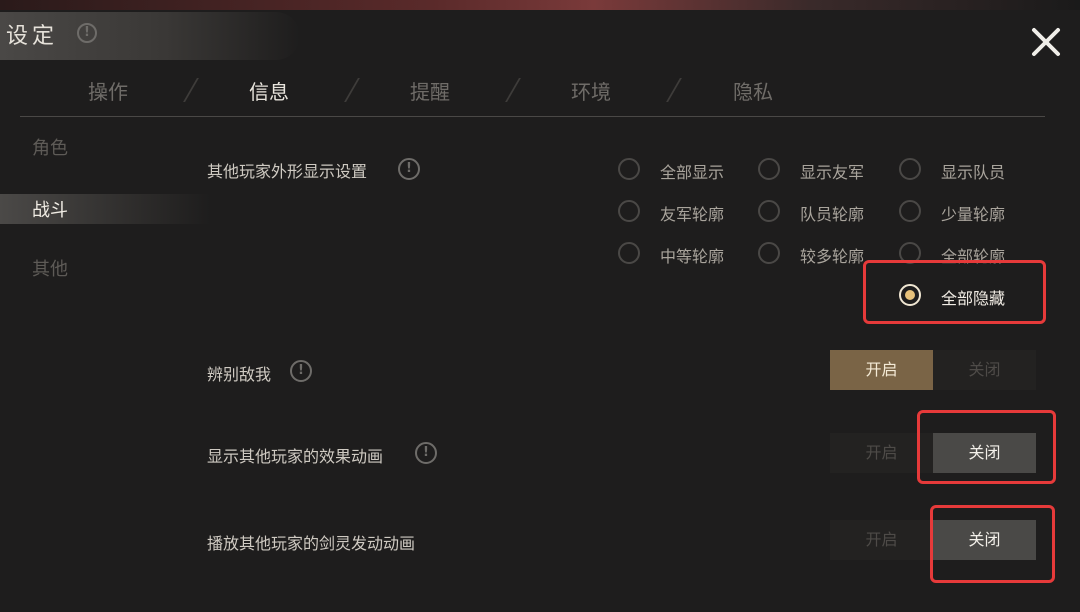 Image resolution: width=1080 pixels, height=612 pixels. Describe the element at coordinates (50, 268) in the screenshot. I see `sidebar-item-other: 其他` at that location.